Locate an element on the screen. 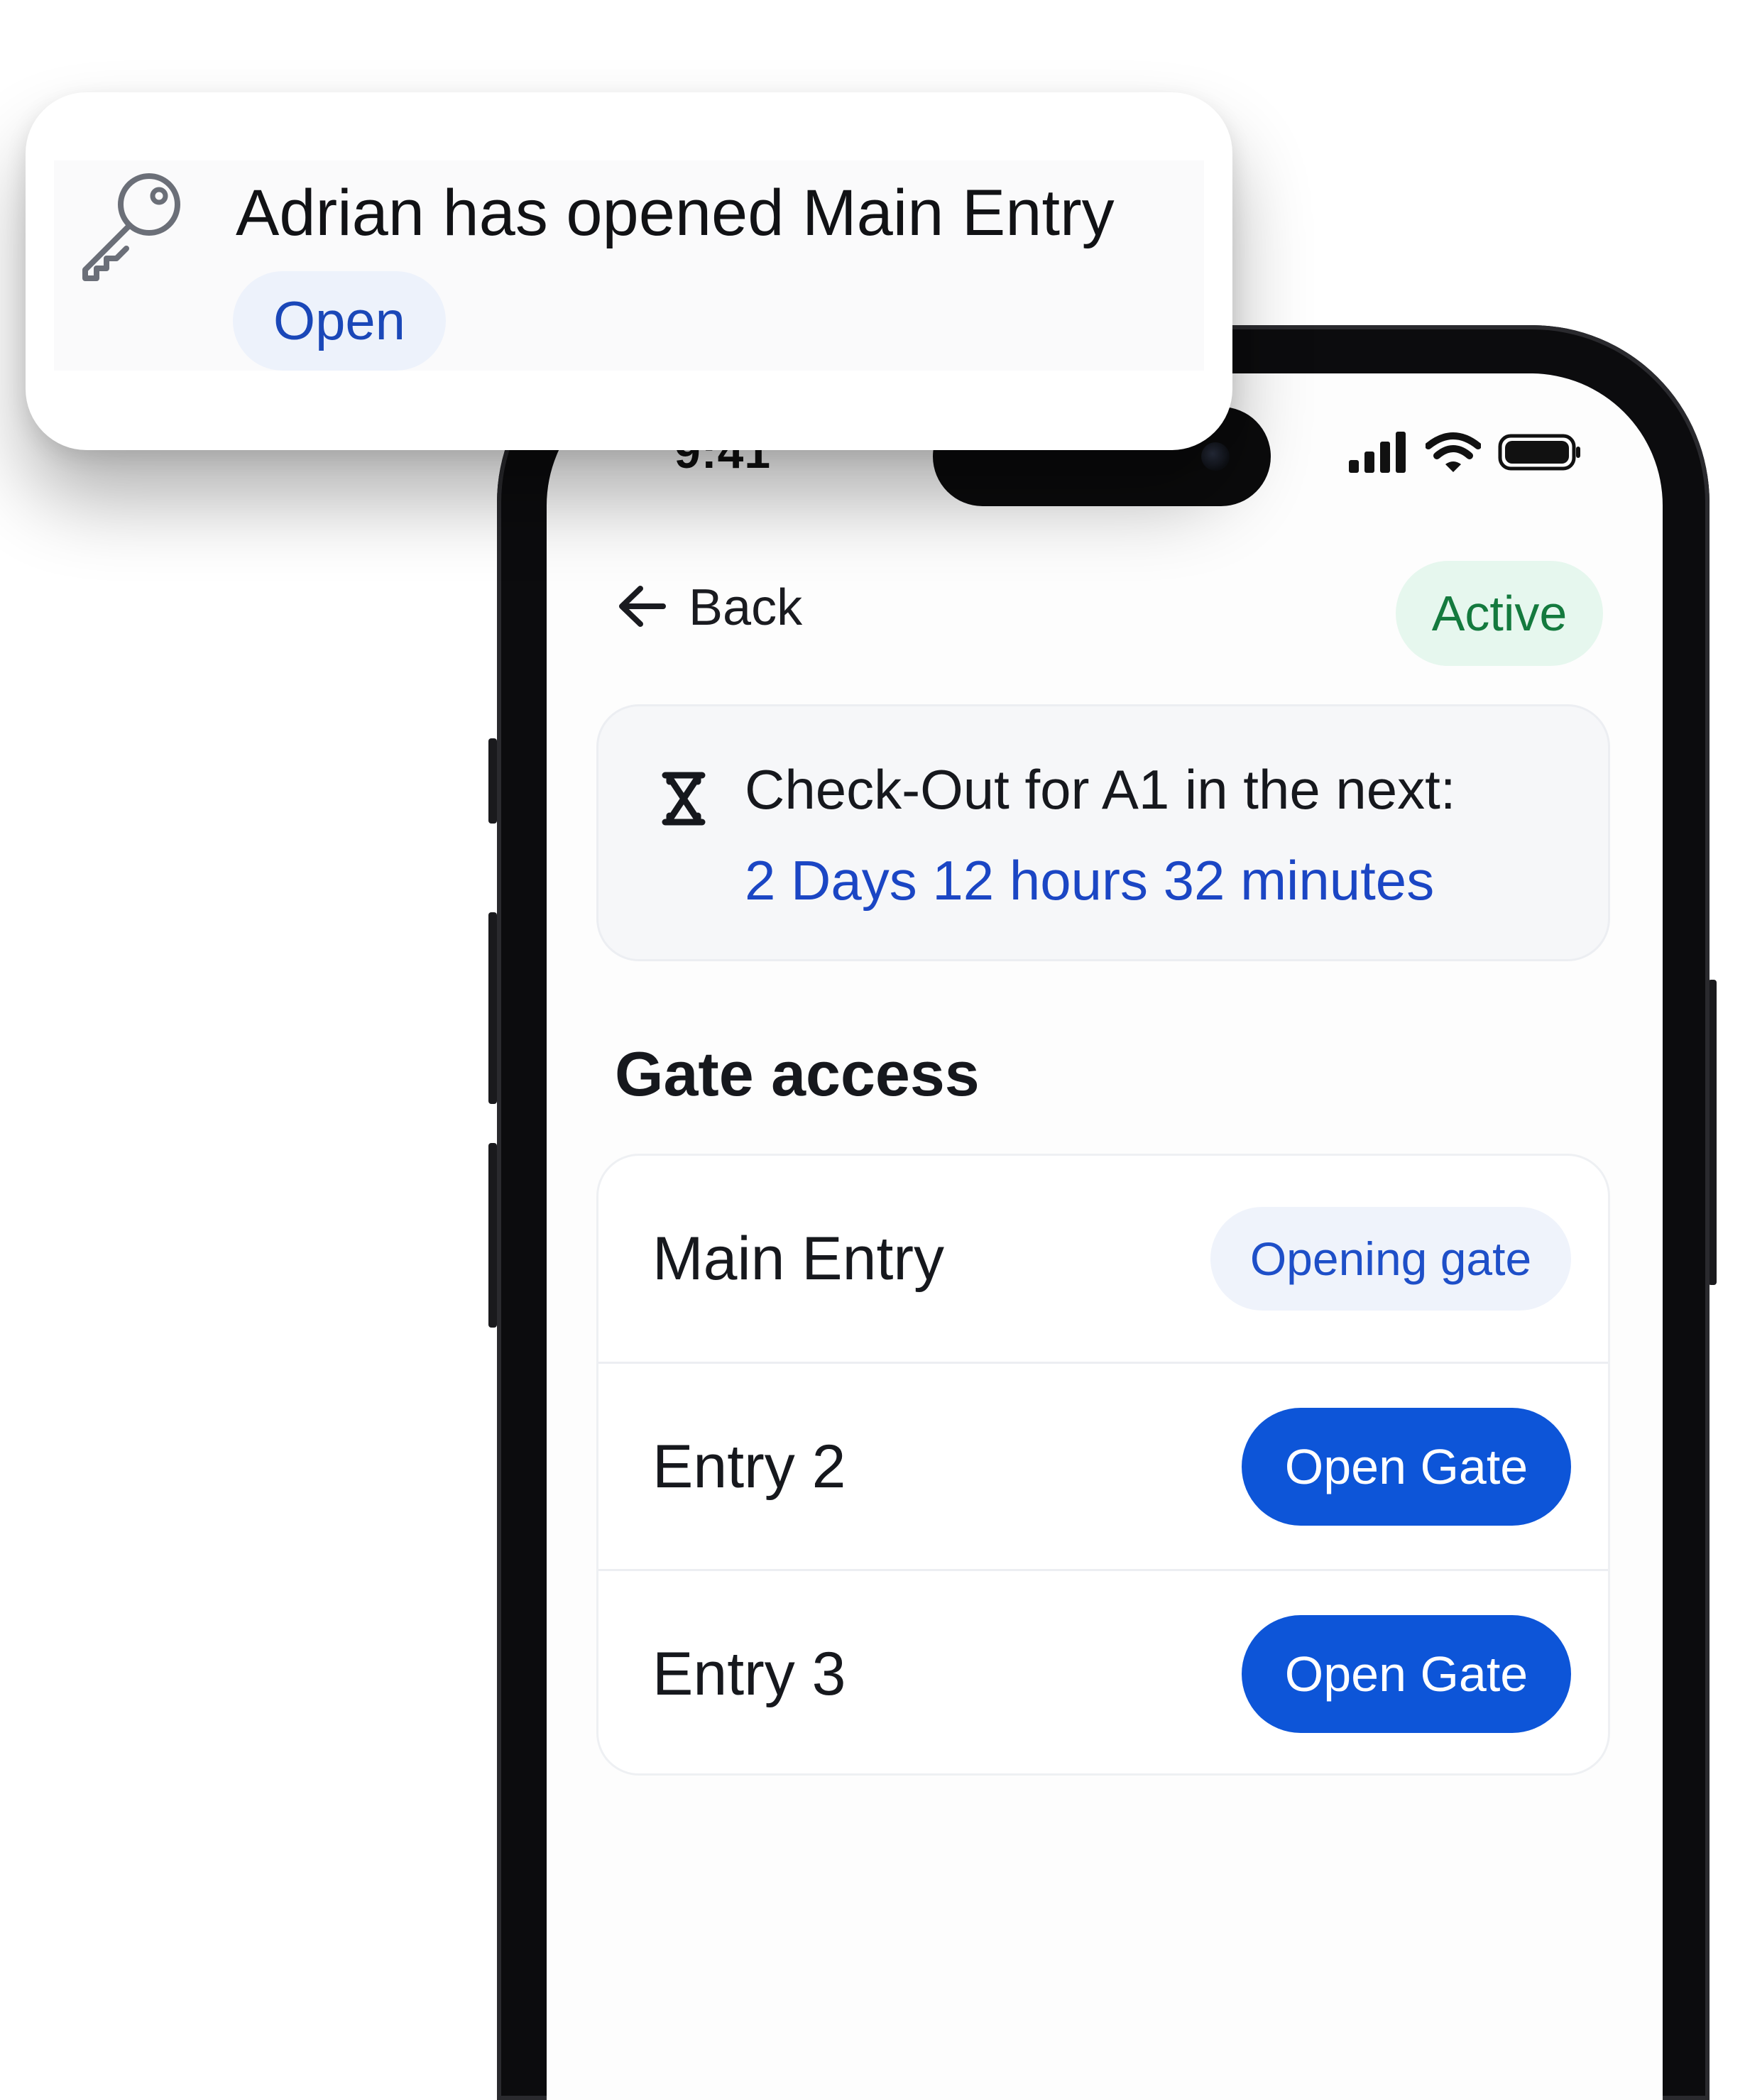 This screenshot has width=1745, height=2100. cellular-signal-icon is located at coordinates (1378, 454).